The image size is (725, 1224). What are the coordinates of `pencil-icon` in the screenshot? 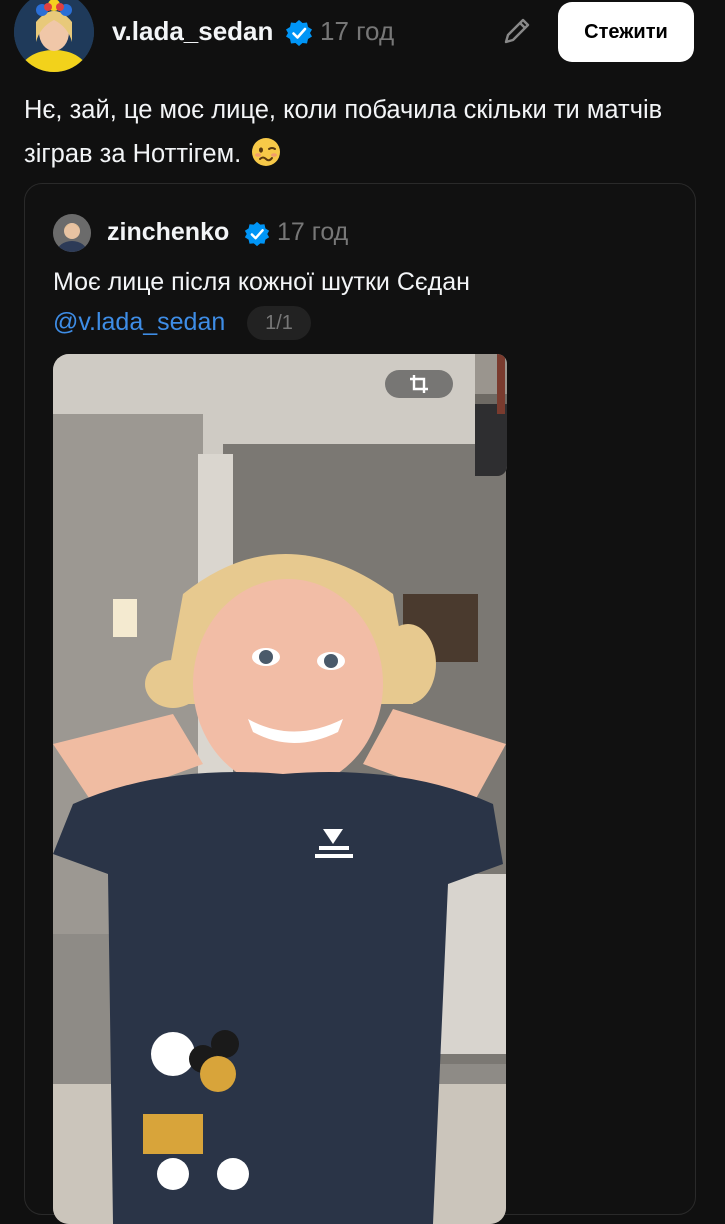 It's located at (517, 31).